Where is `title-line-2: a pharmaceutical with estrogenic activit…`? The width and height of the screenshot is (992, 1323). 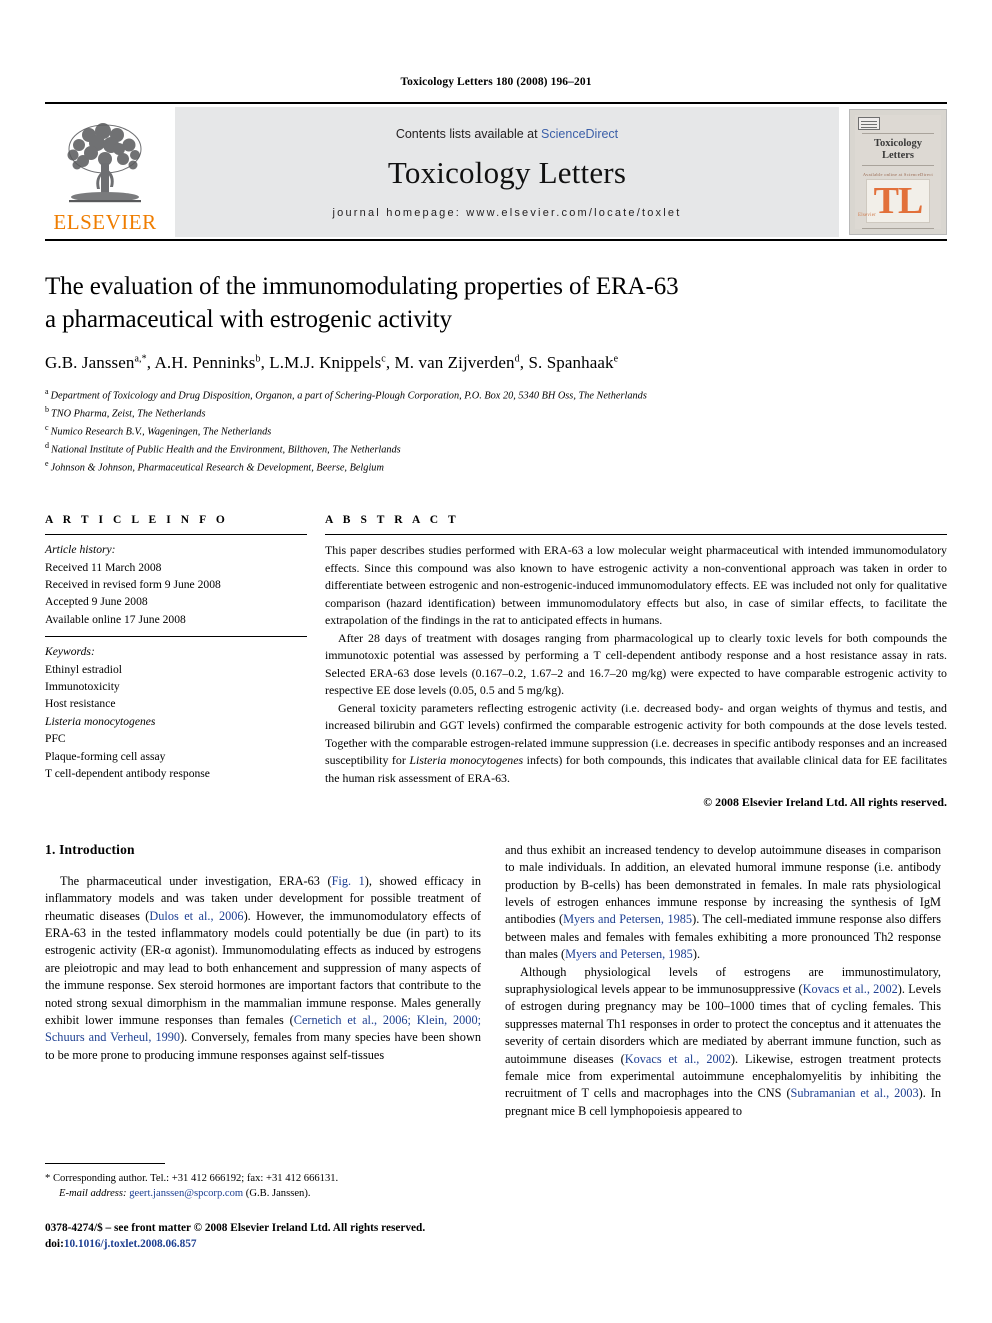 title-line-2: a pharmaceutical with estrogenic activit… is located at coordinates (248, 319).